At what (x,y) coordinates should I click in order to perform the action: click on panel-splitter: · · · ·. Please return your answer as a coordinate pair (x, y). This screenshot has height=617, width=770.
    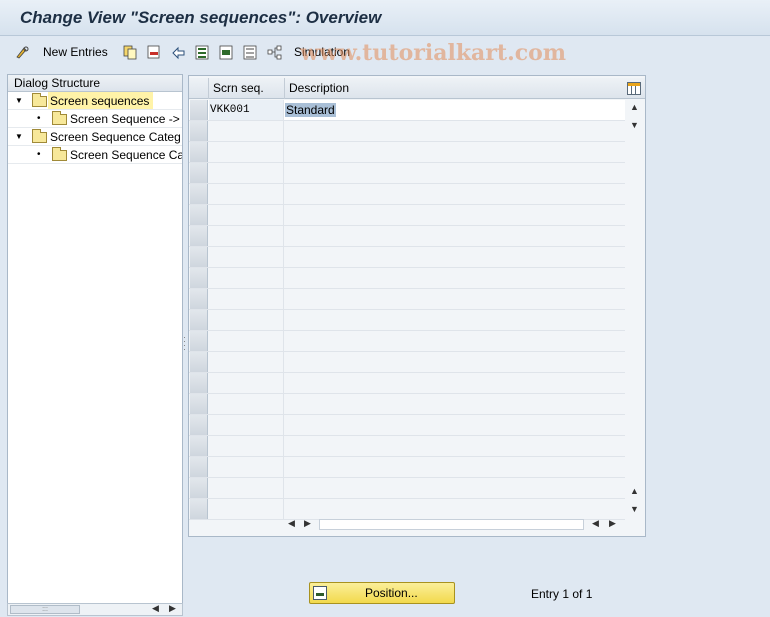
    Looking at the image, I should click on (185, 344).